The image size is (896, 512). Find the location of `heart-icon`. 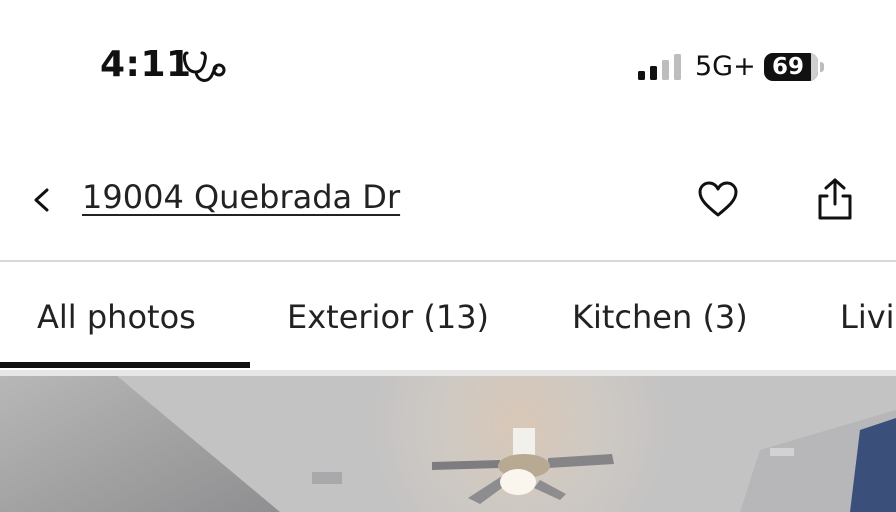

heart-icon is located at coordinates (718, 199).